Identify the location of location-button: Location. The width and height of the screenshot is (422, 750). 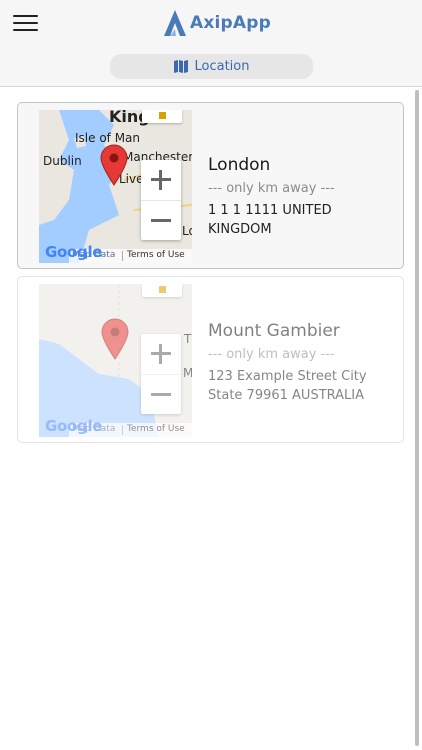
(211, 66).